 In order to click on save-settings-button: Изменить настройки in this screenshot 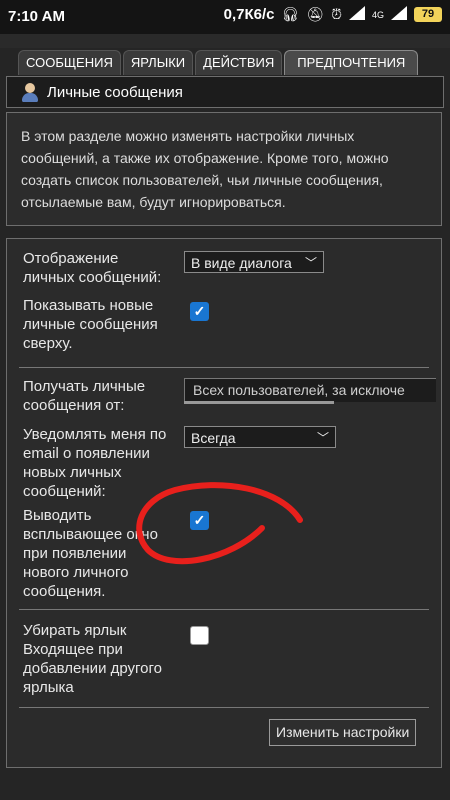, I will do `click(343, 732)`.